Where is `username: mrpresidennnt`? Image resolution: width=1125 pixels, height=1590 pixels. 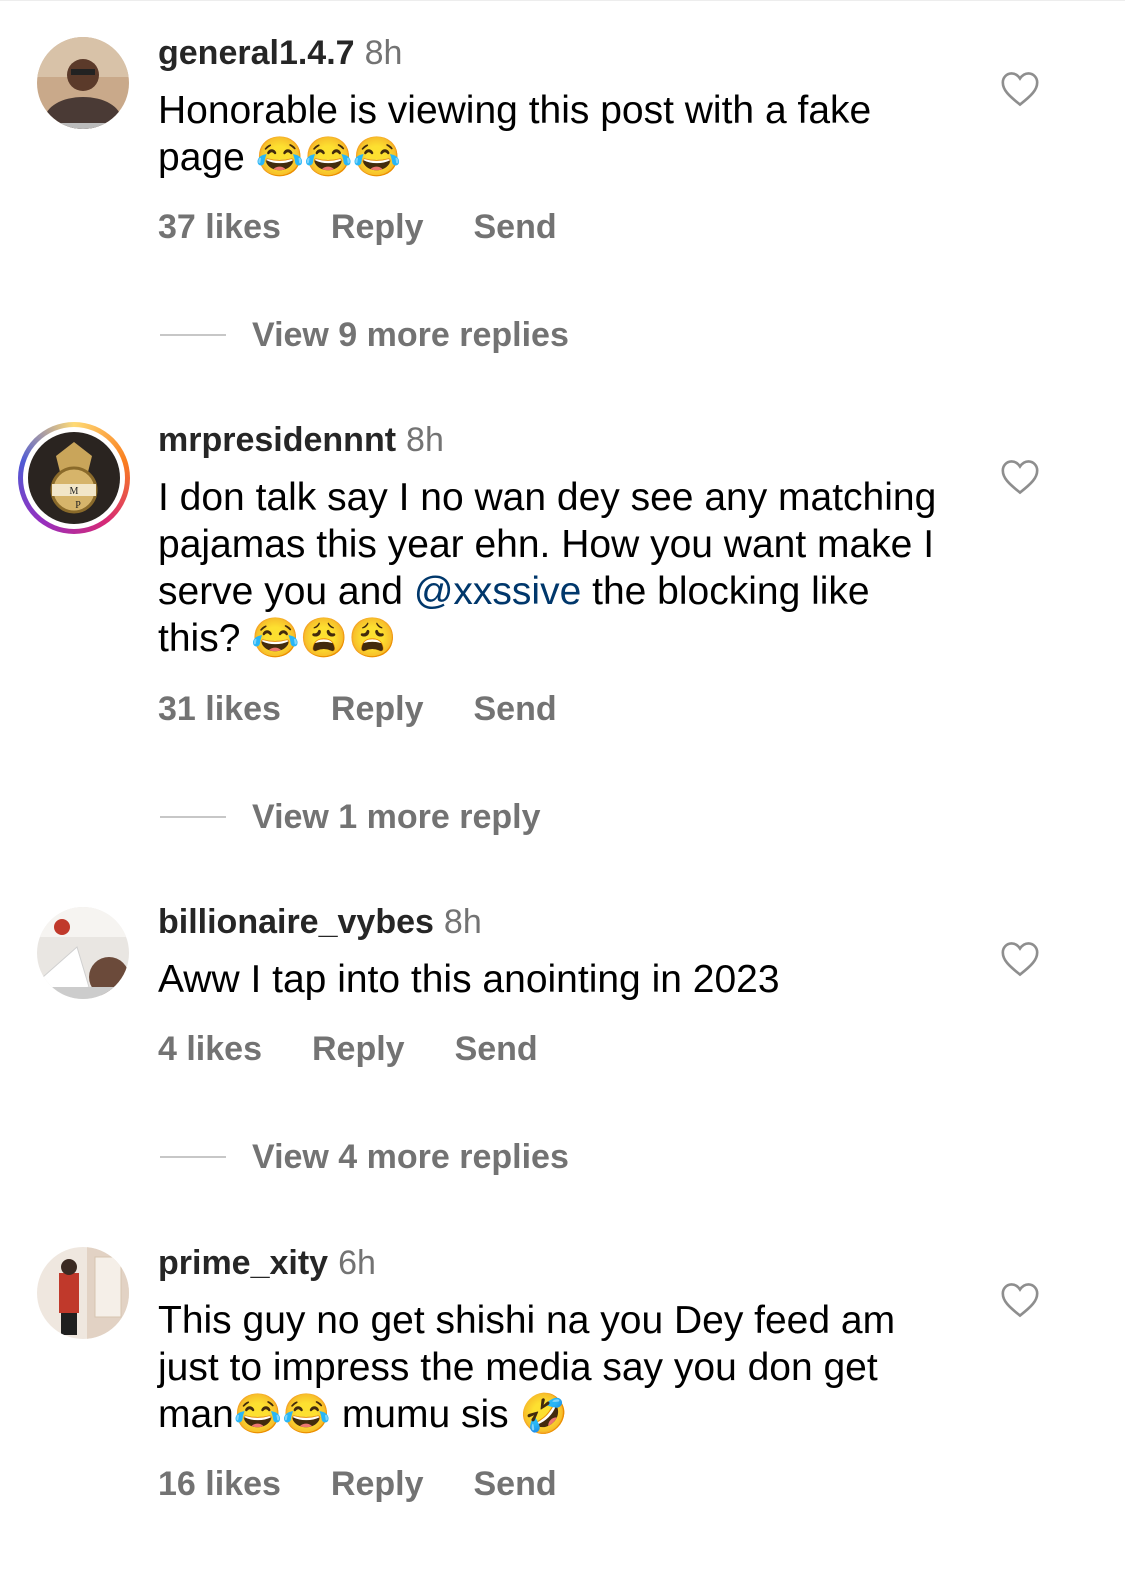 username: mrpresidennnt is located at coordinates (277, 440).